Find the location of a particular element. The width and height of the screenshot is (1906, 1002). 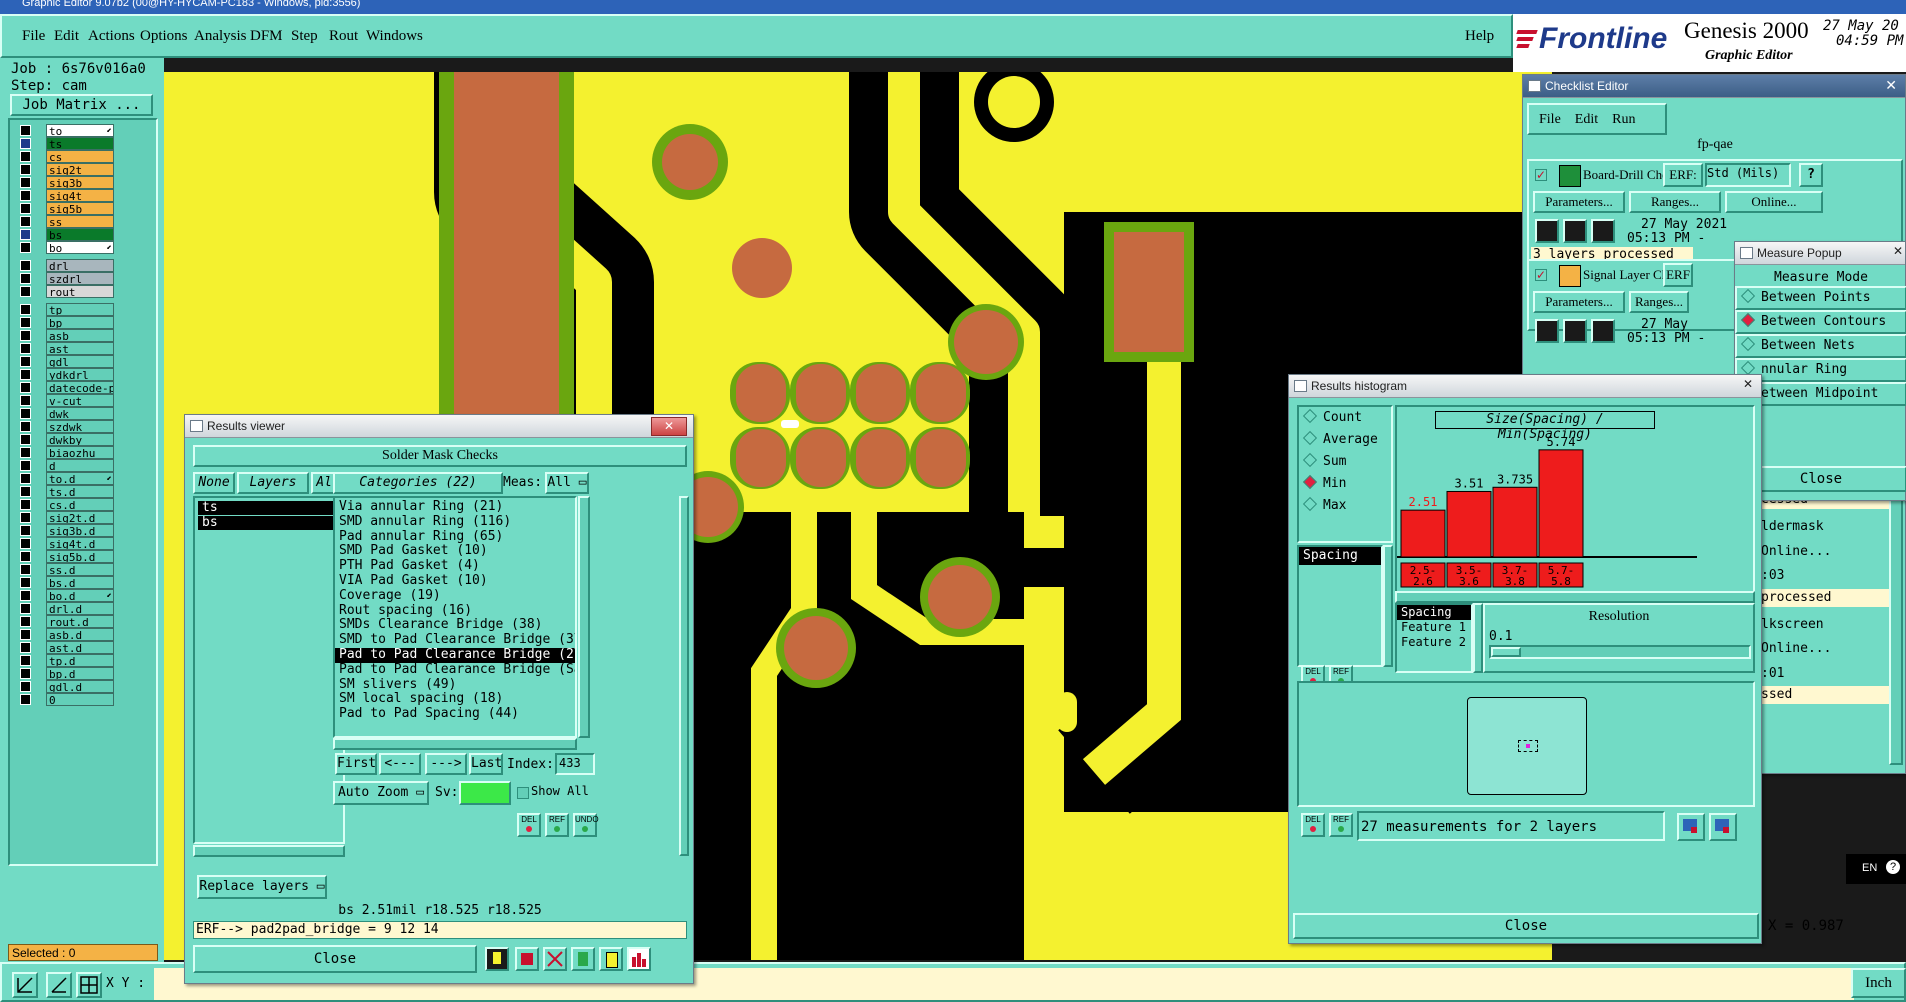

menu-rout: Rout is located at coordinates (343, 36).